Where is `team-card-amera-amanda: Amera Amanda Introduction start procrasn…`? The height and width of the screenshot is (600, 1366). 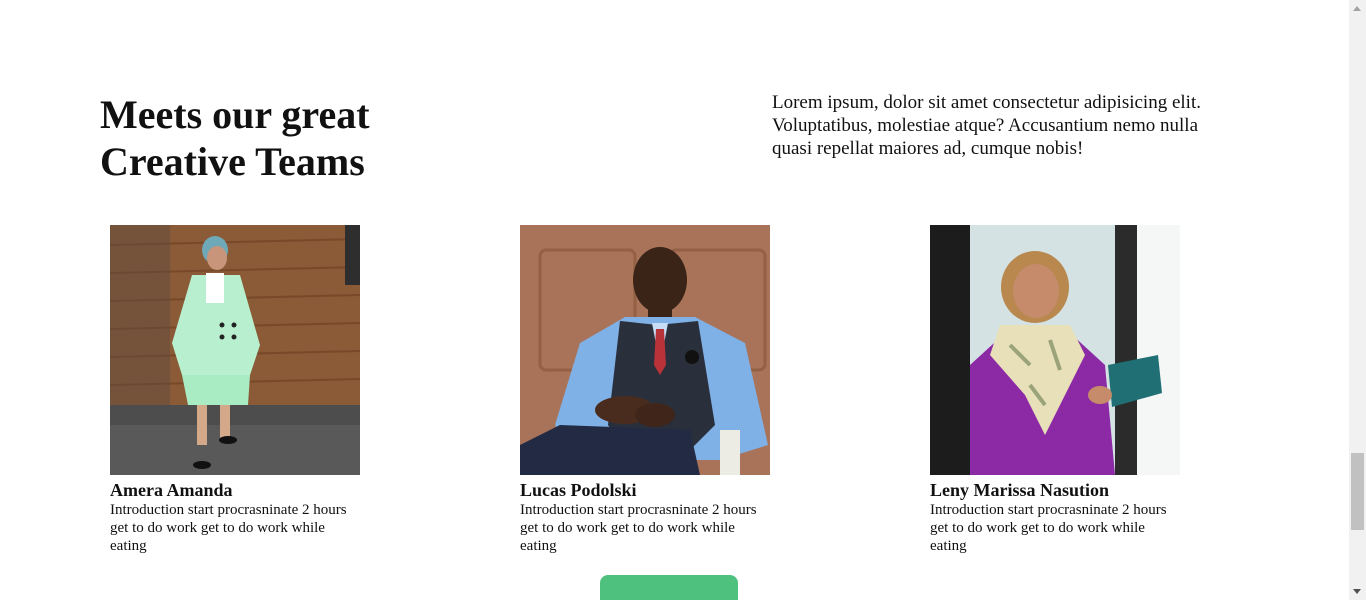
team-card-amera-amanda: Amera Amanda Introduction start procrasn… is located at coordinates (235, 390).